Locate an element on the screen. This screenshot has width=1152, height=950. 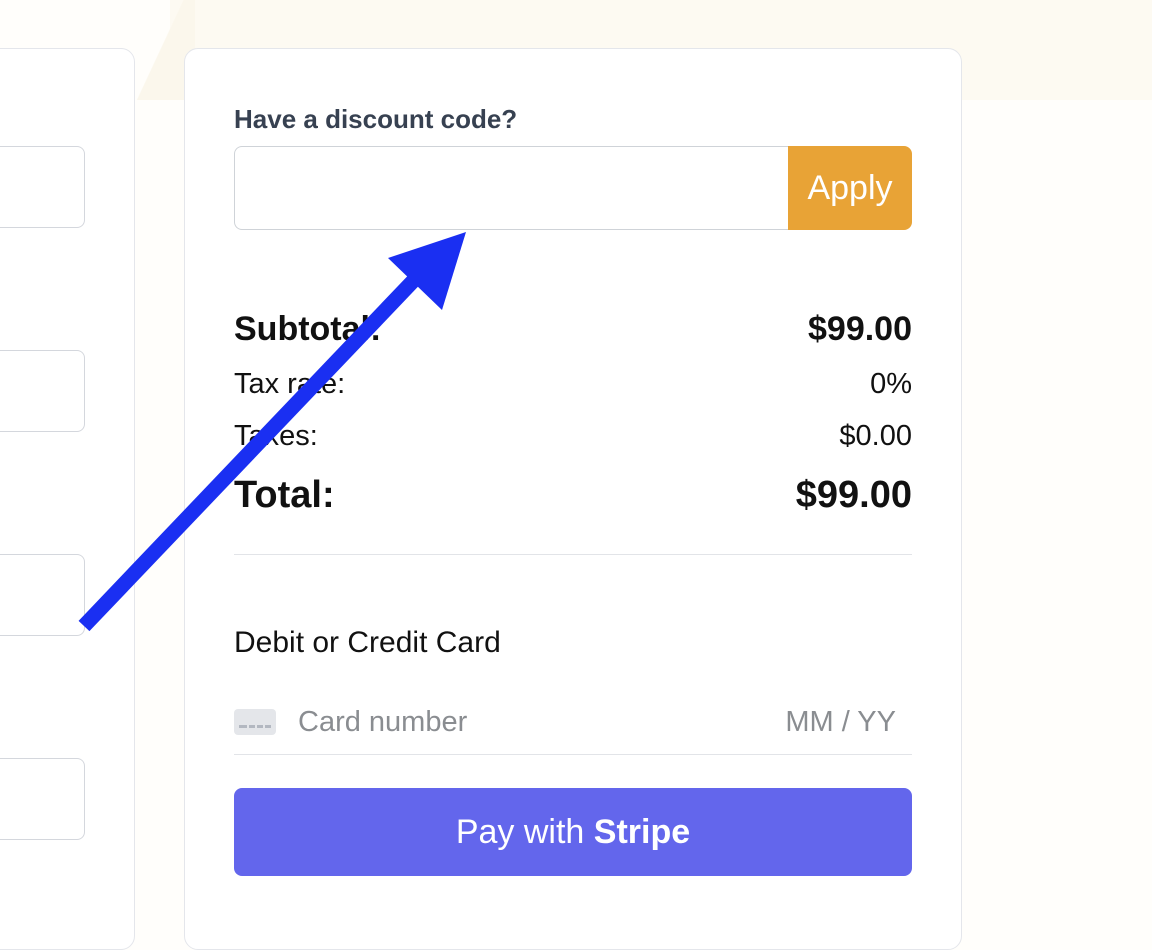
discount-row: Apply is located at coordinates (573, 188).